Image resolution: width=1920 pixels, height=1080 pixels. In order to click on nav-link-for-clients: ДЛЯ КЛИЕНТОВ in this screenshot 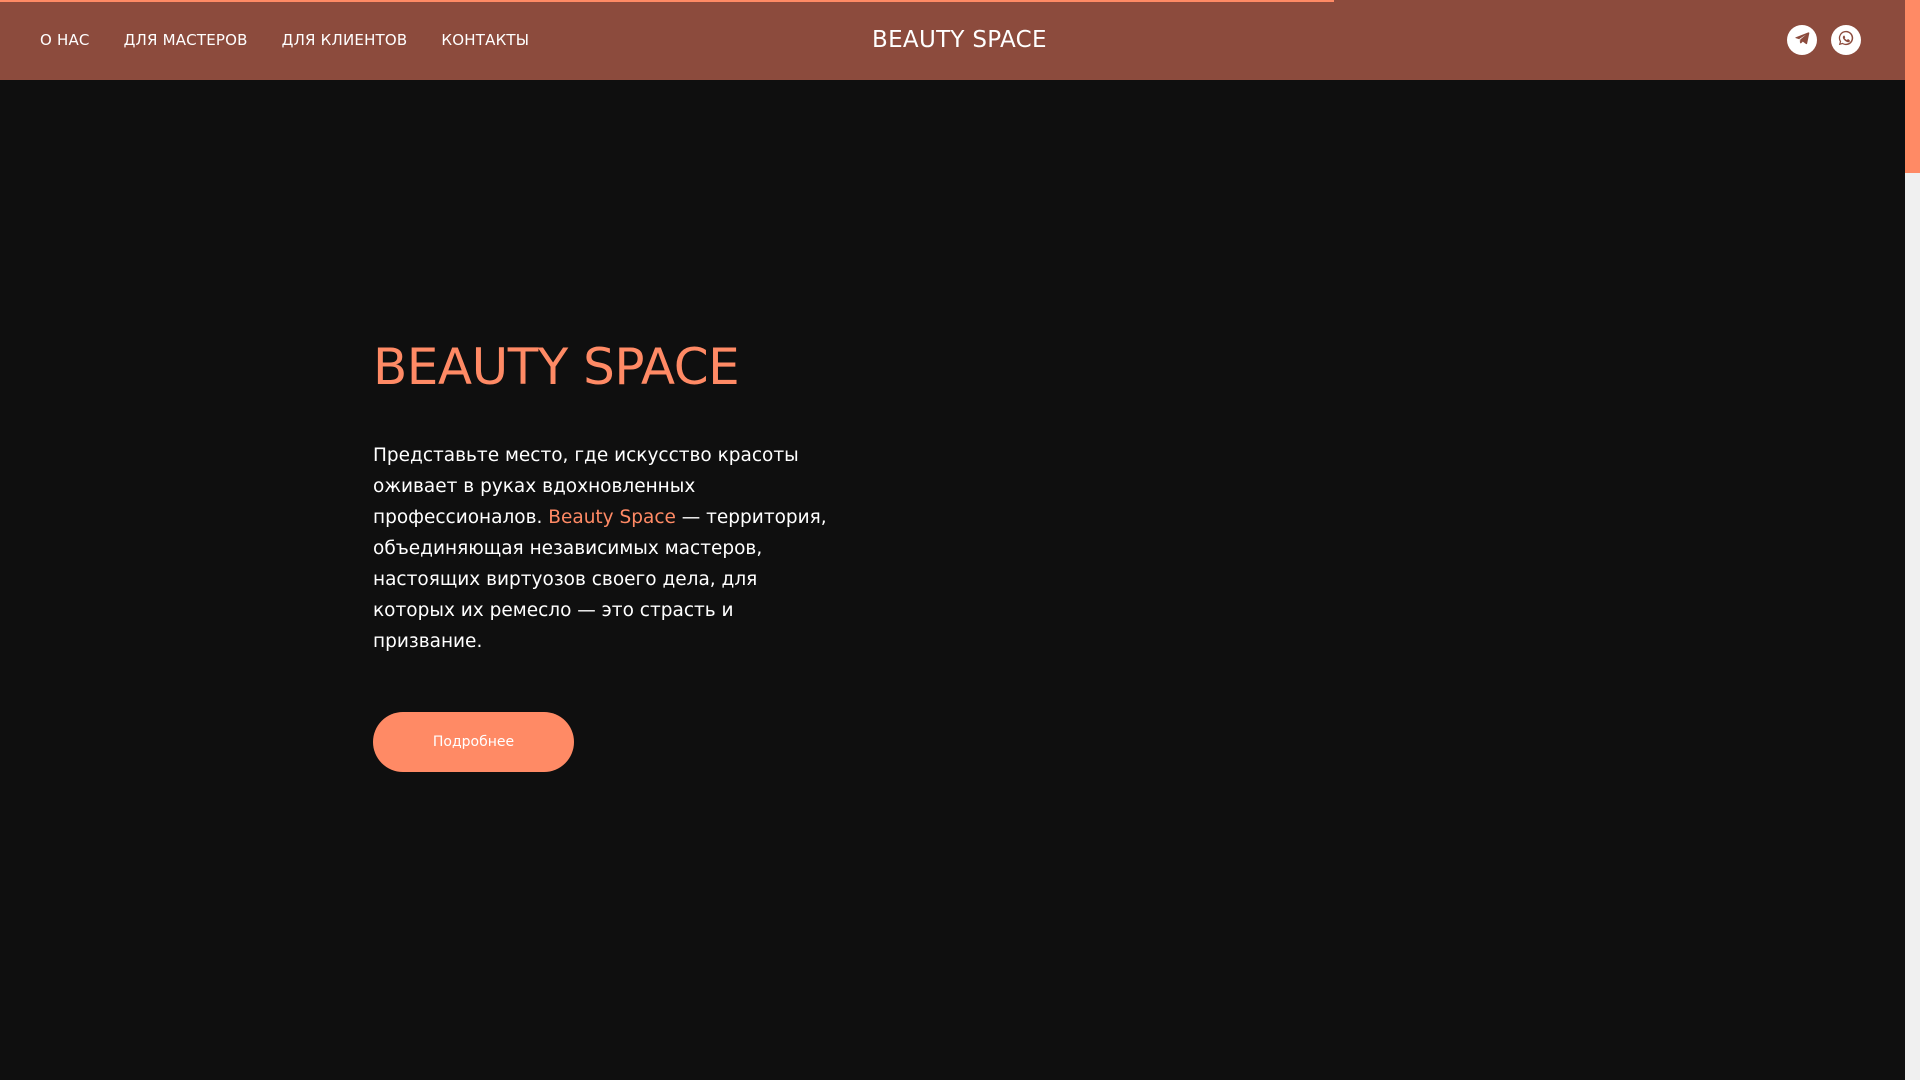, I will do `click(345, 40)`.